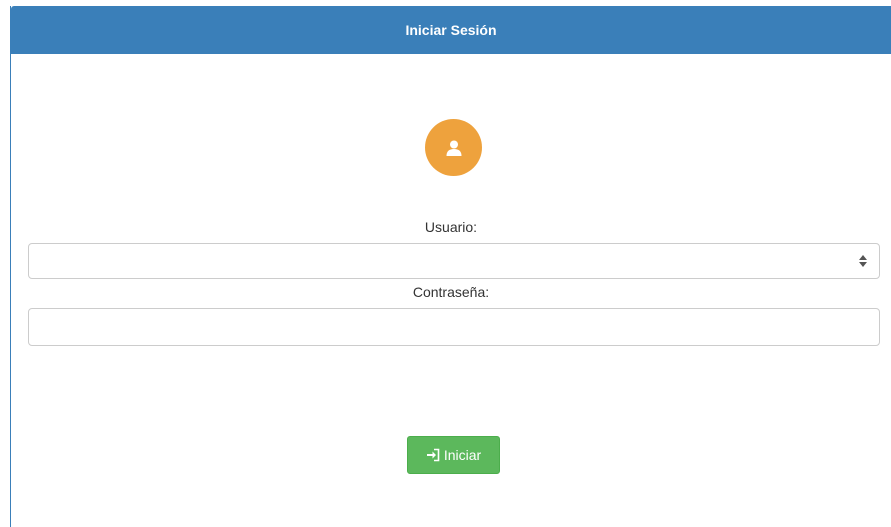 Image resolution: width=891 pixels, height=527 pixels. Describe the element at coordinates (451, 227) in the screenshot. I see `username-label: Usuario:` at that location.